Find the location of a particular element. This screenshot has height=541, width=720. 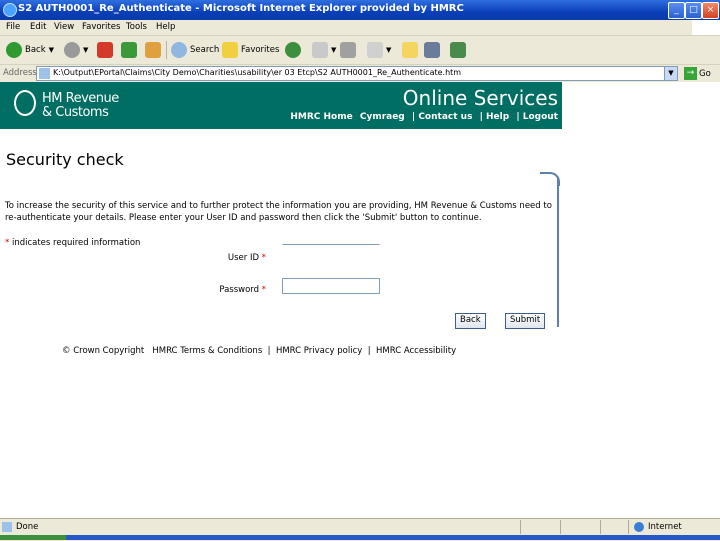

forward-button: ▼ is located at coordinates (76, 50).